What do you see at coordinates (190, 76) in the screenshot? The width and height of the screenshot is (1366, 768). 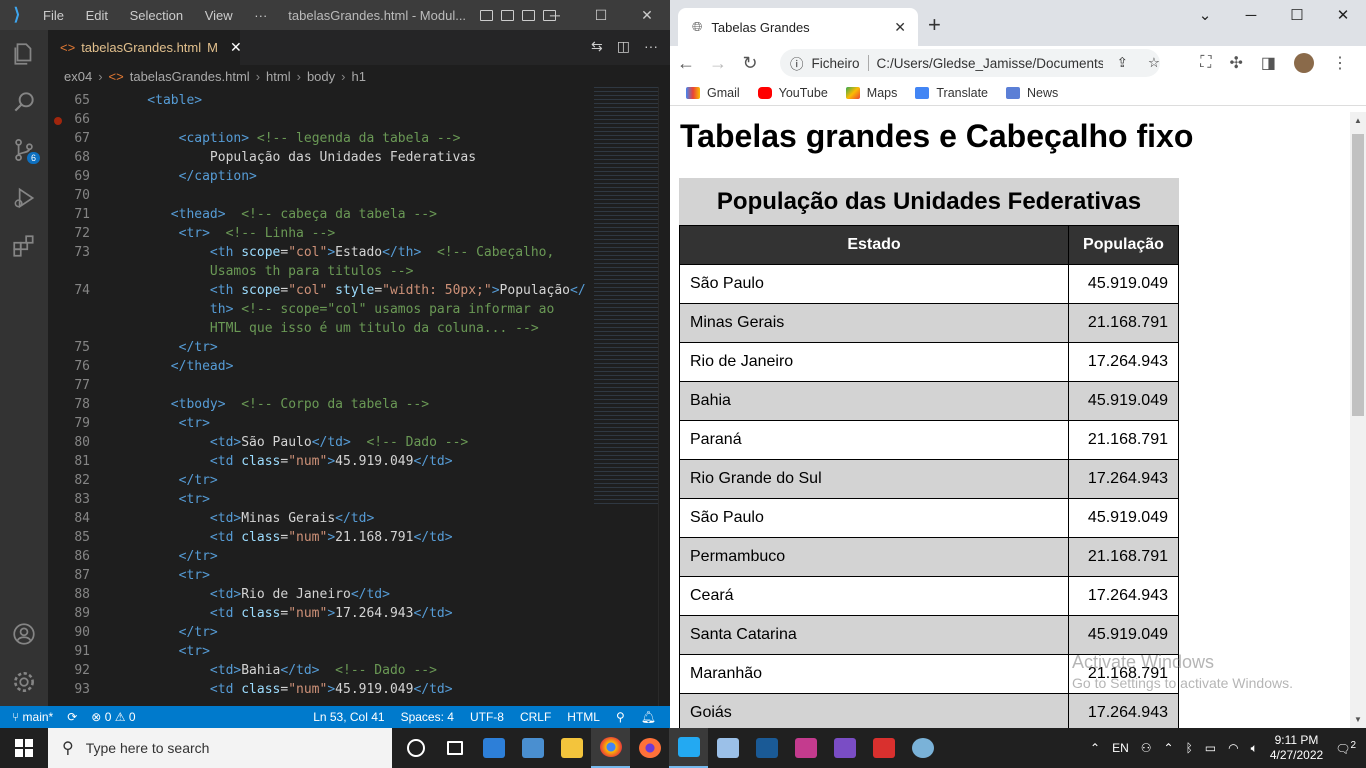 I see `breadcrumb-file: tabelasGrandes.html` at bounding box center [190, 76].